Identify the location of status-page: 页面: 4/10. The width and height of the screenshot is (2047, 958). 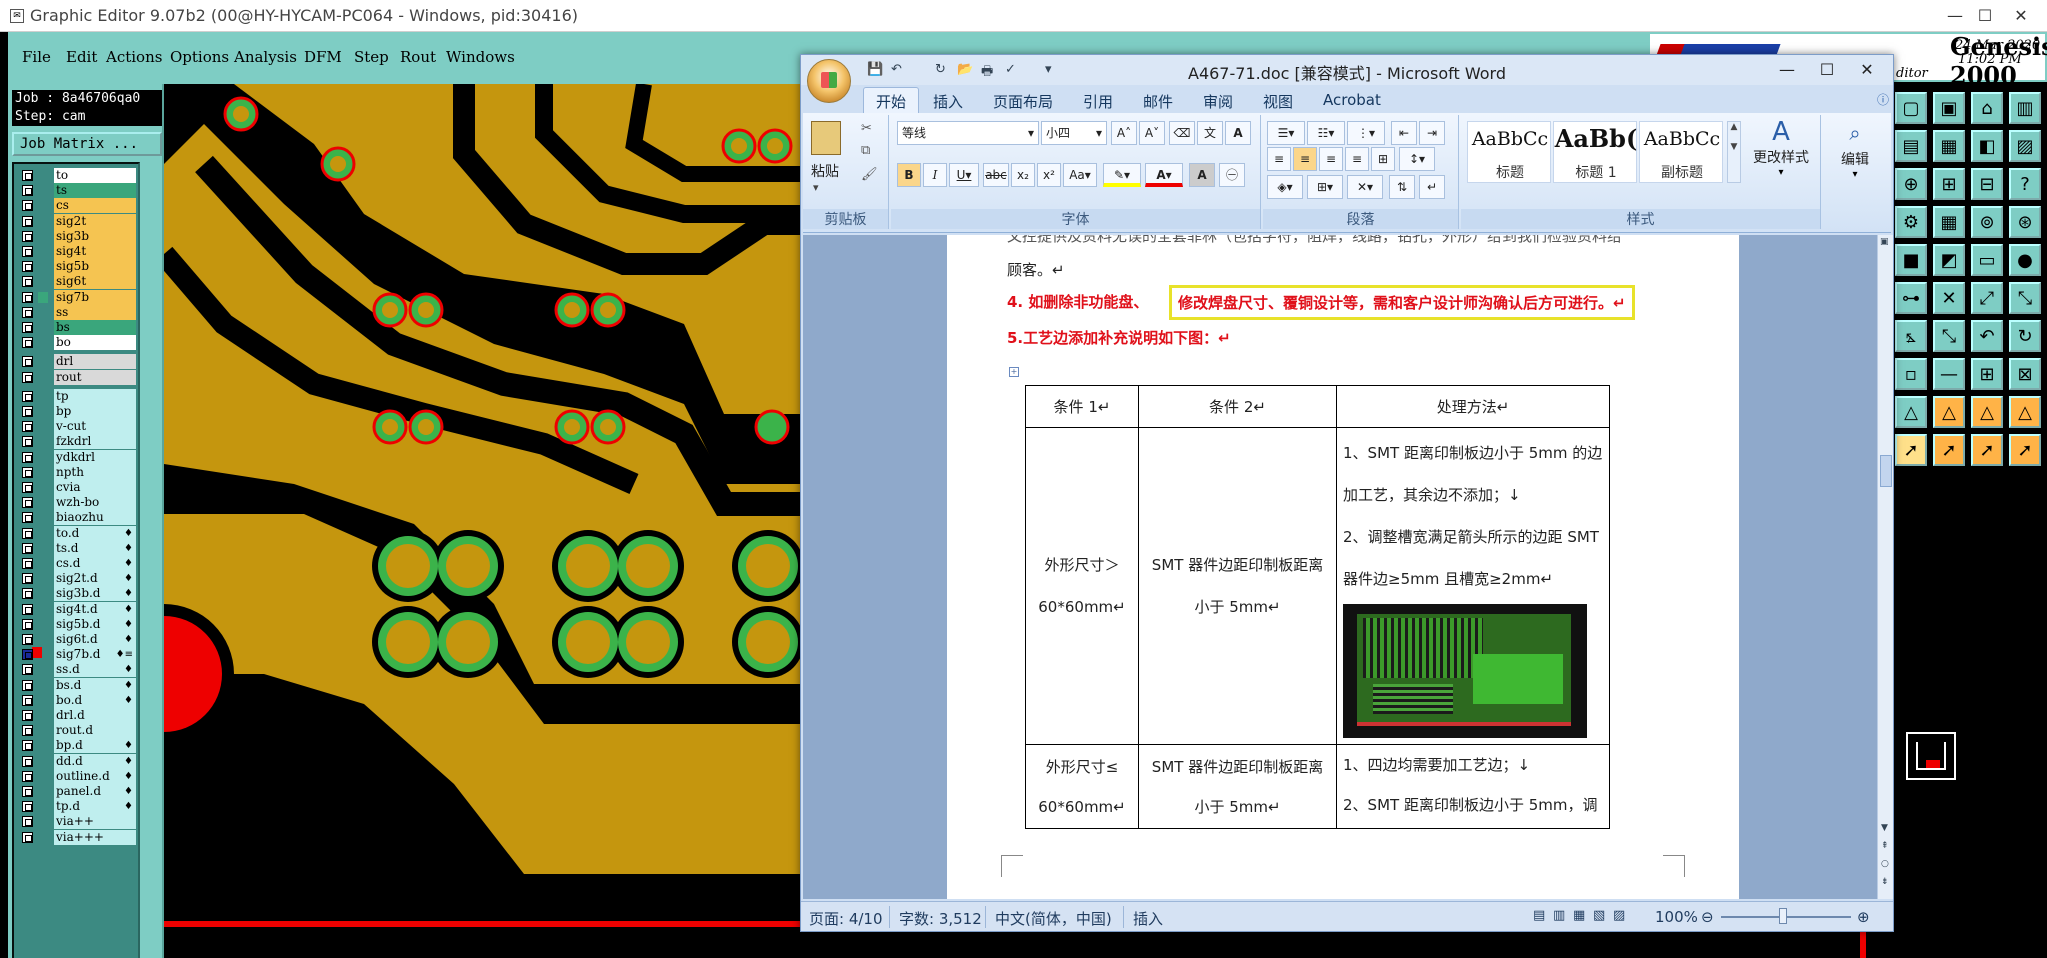
(846, 918).